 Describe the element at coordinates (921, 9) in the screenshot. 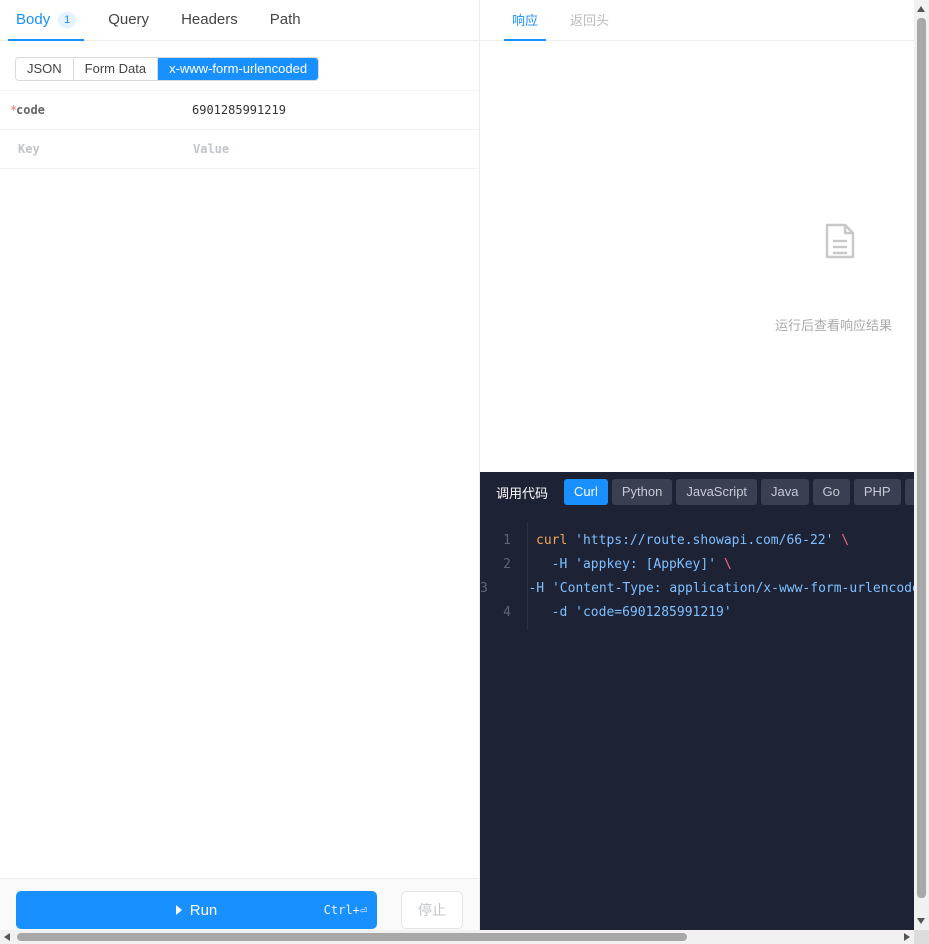

I see `scroll-up-icon` at that location.